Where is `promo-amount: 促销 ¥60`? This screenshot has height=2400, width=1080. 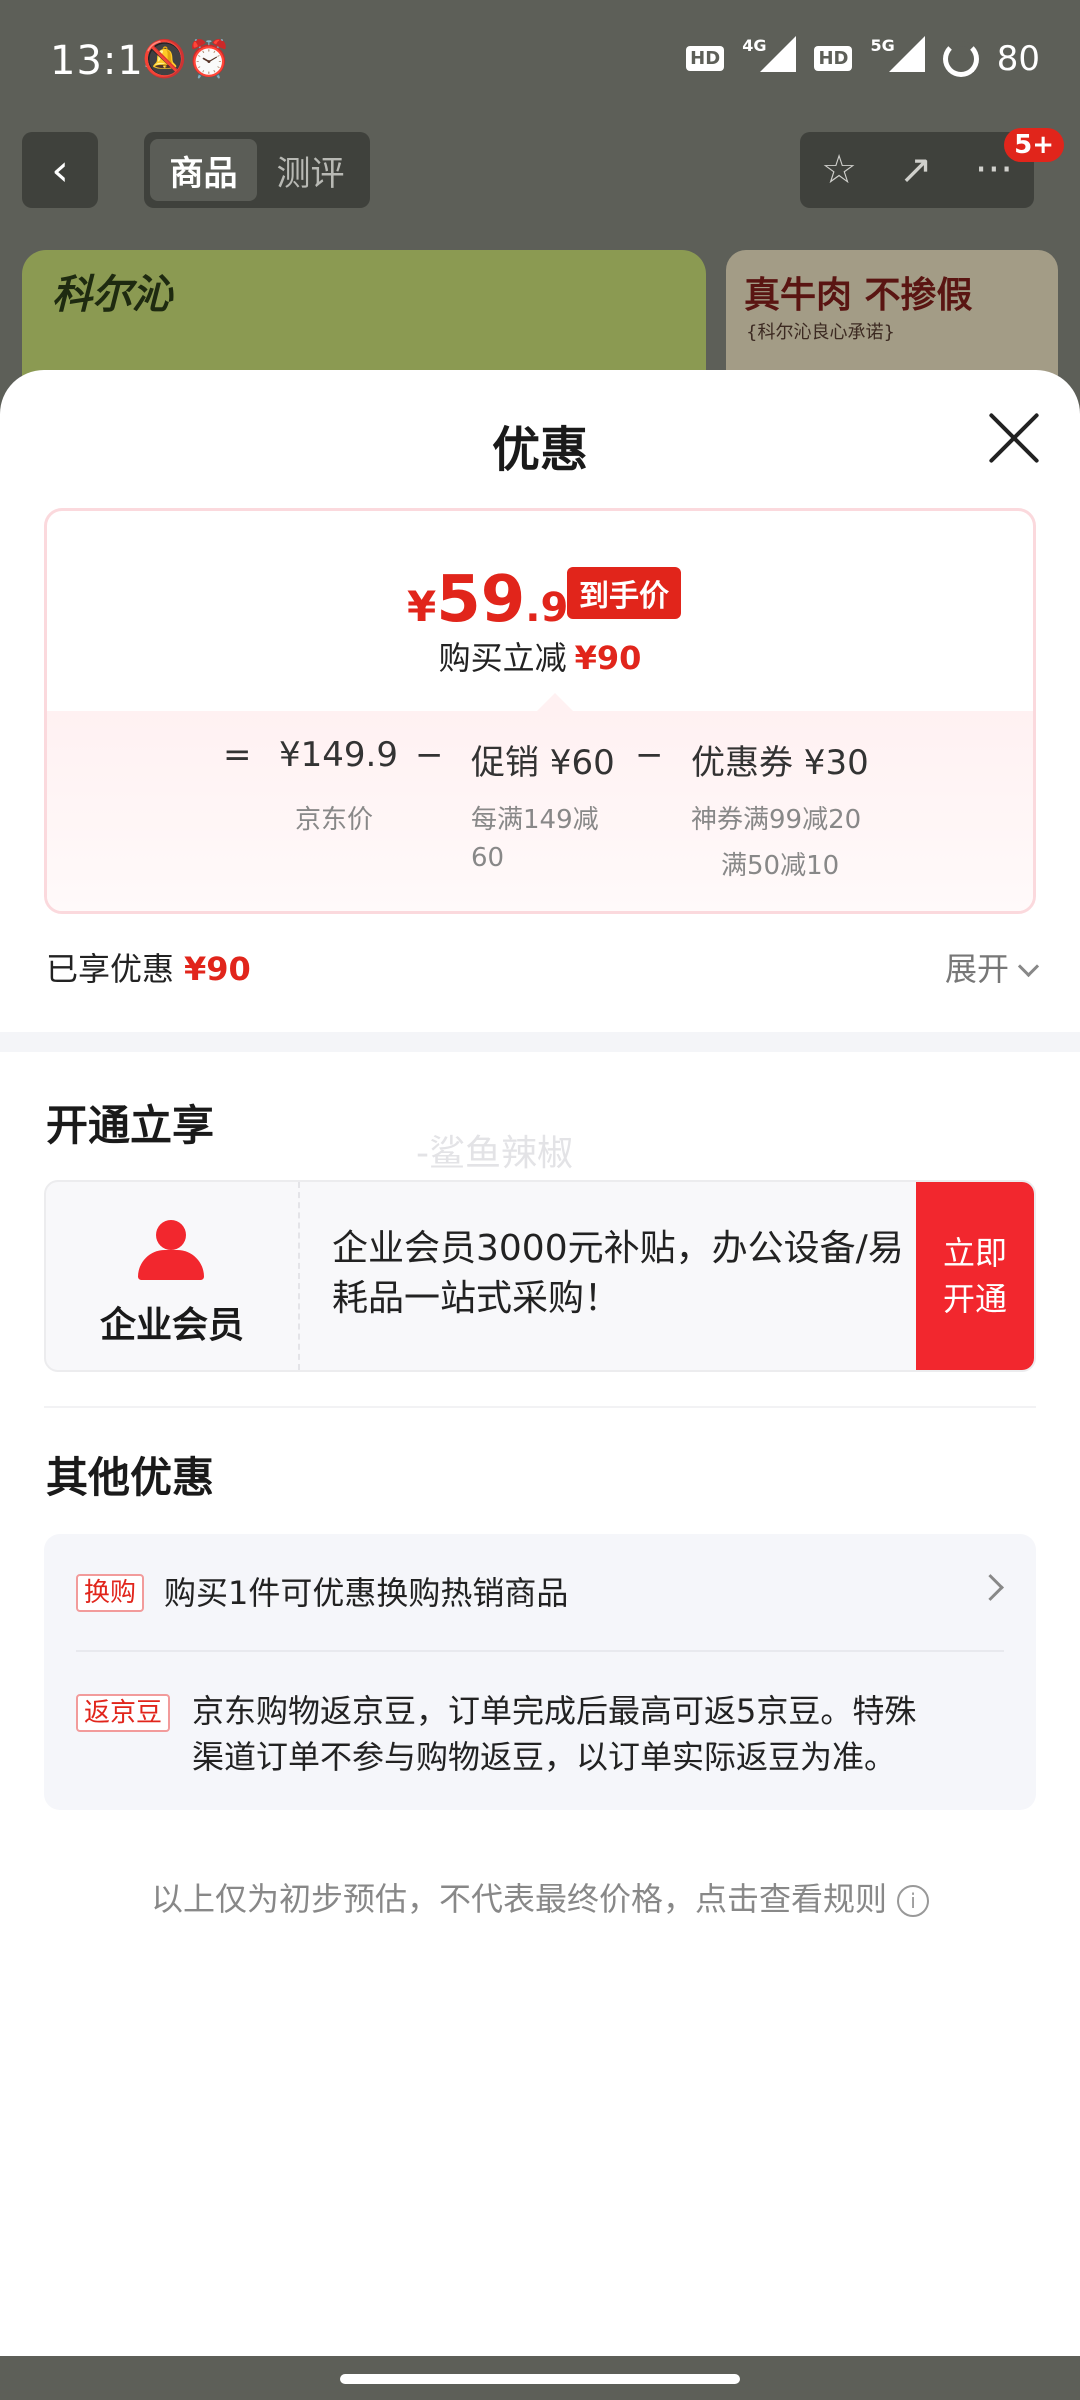 promo-amount: 促销 ¥60 is located at coordinates (543, 763).